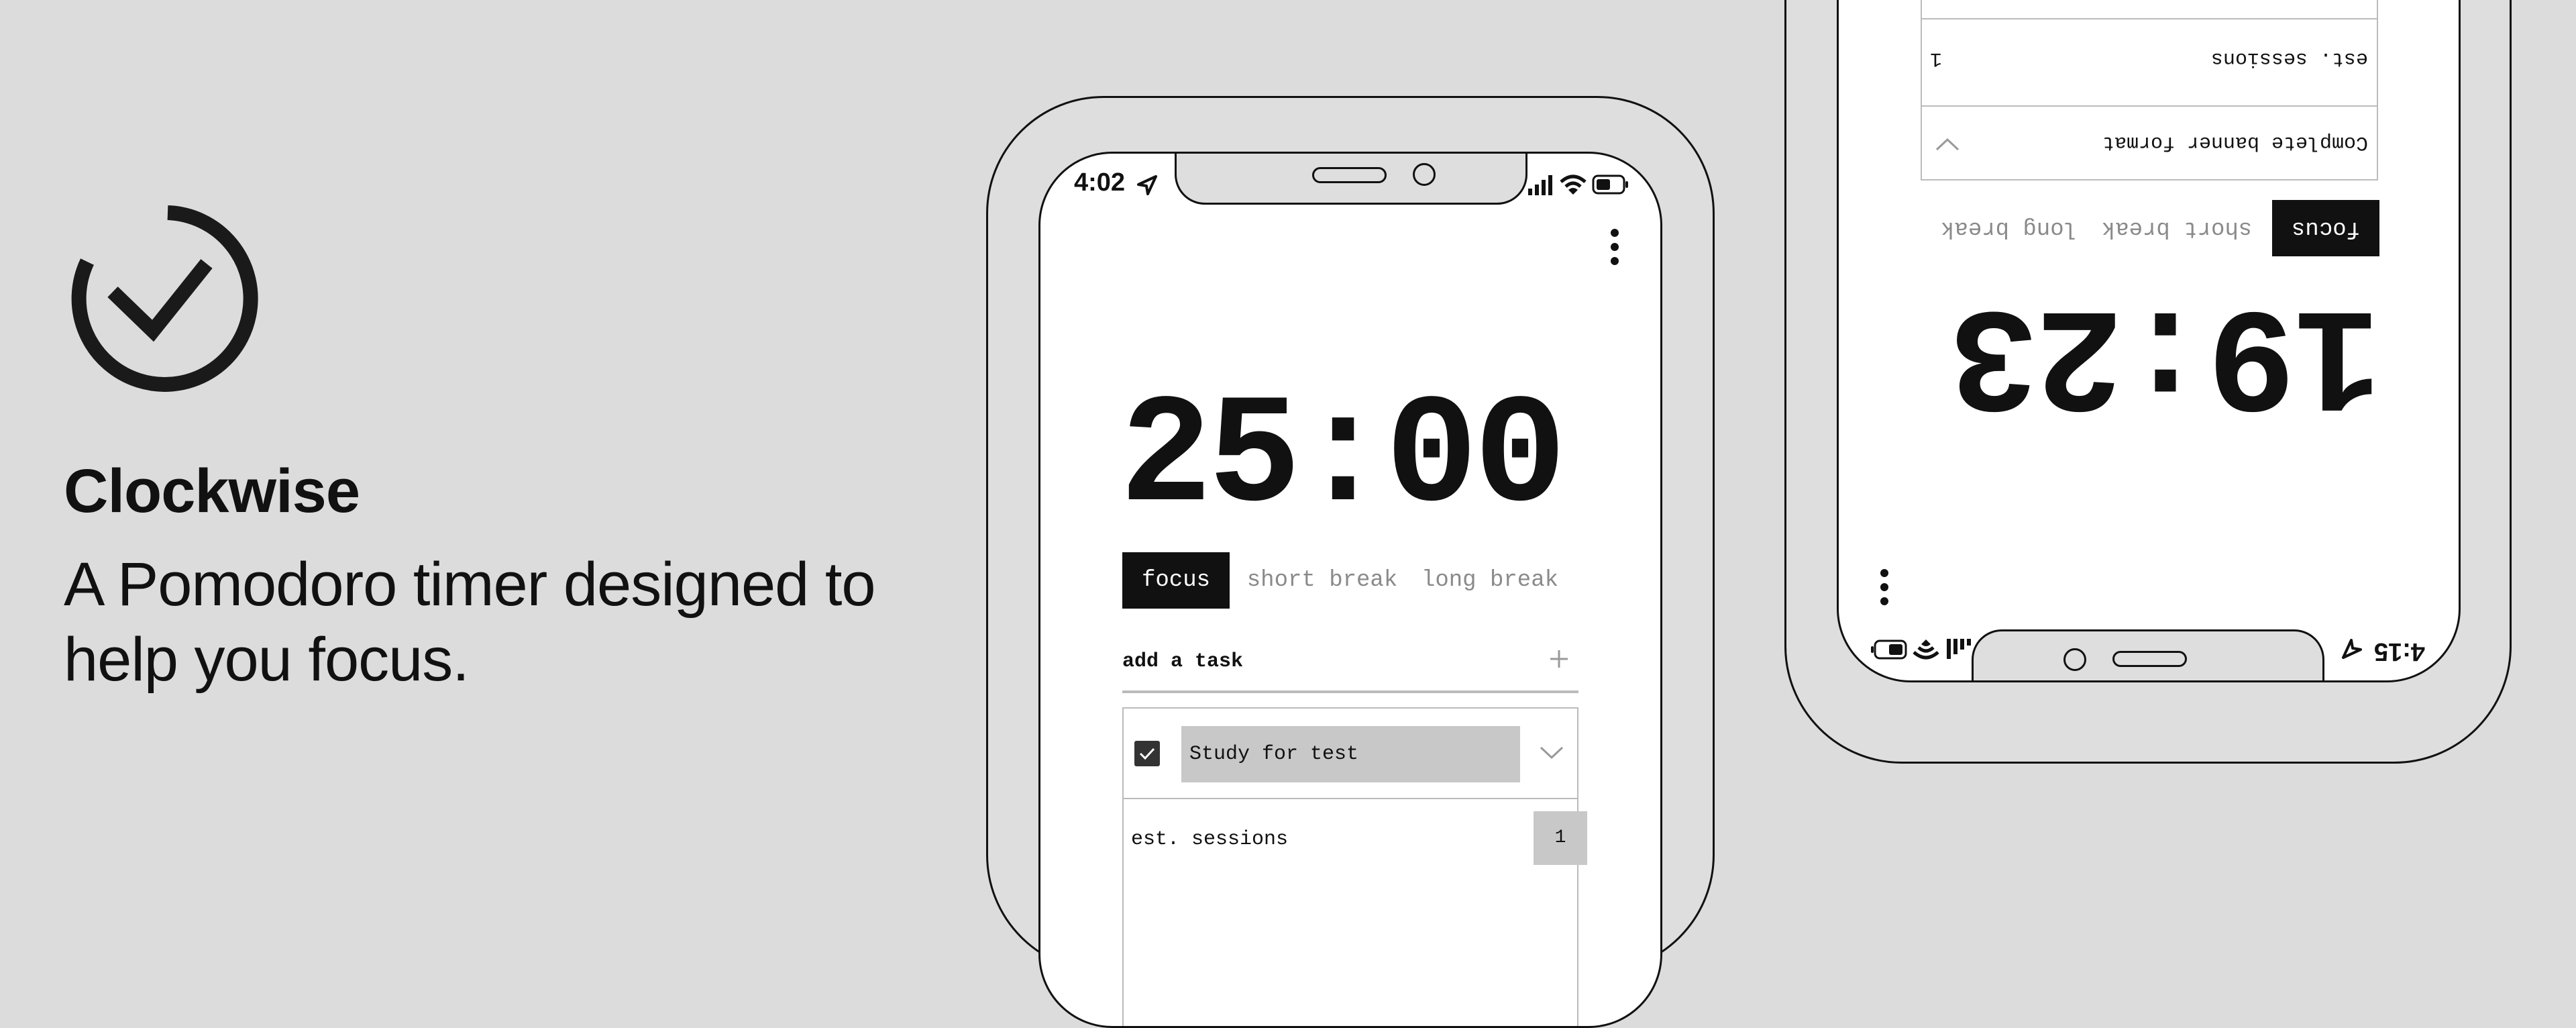 This screenshot has width=2576, height=1028. What do you see at coordinates (212, 491) in the screenshot?
I see `app-title: Clockwise` at bounding box center [212, 491].